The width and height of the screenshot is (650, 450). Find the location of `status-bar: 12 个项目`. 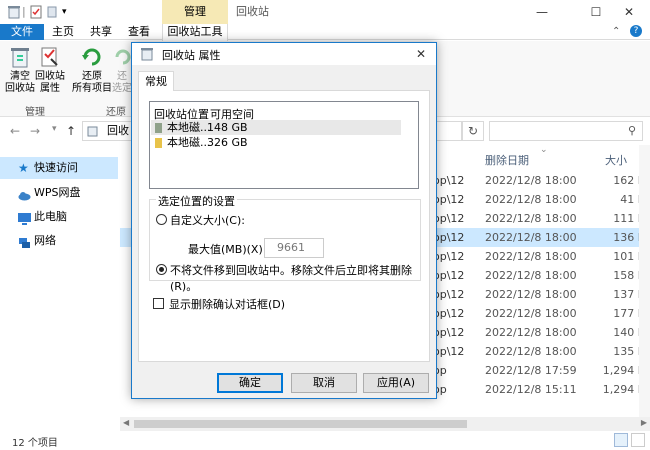

status-bar: 12 个项目 is located at coordinates (325, 440).